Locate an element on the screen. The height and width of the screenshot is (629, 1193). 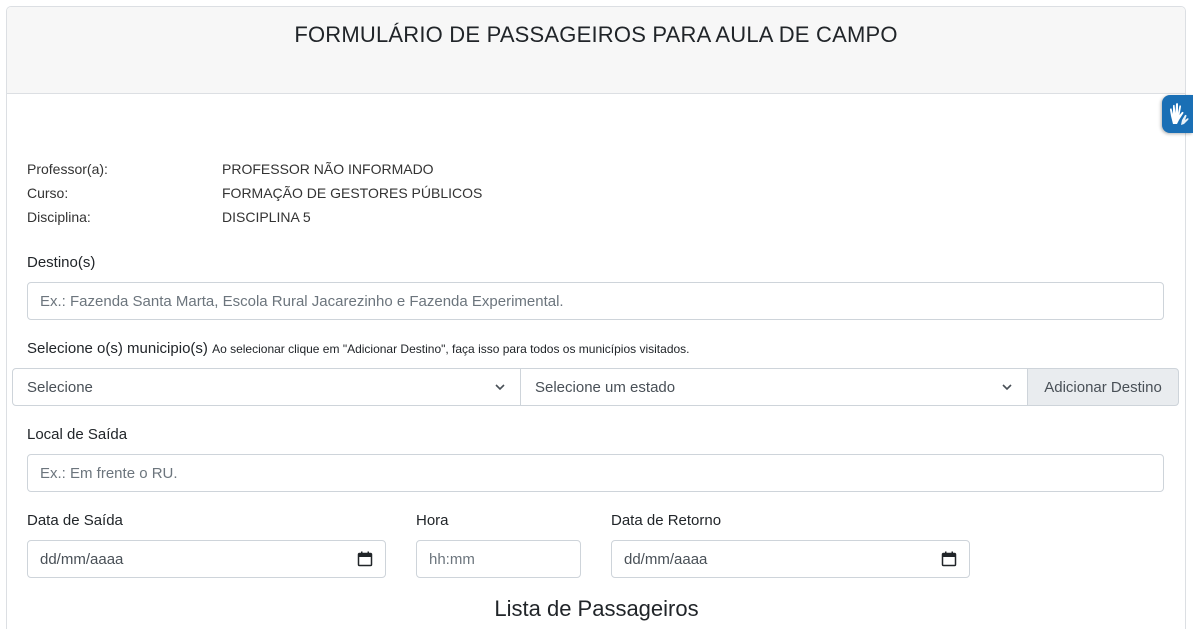
municipio-select: Selecione is located at coordinates (266, 387).